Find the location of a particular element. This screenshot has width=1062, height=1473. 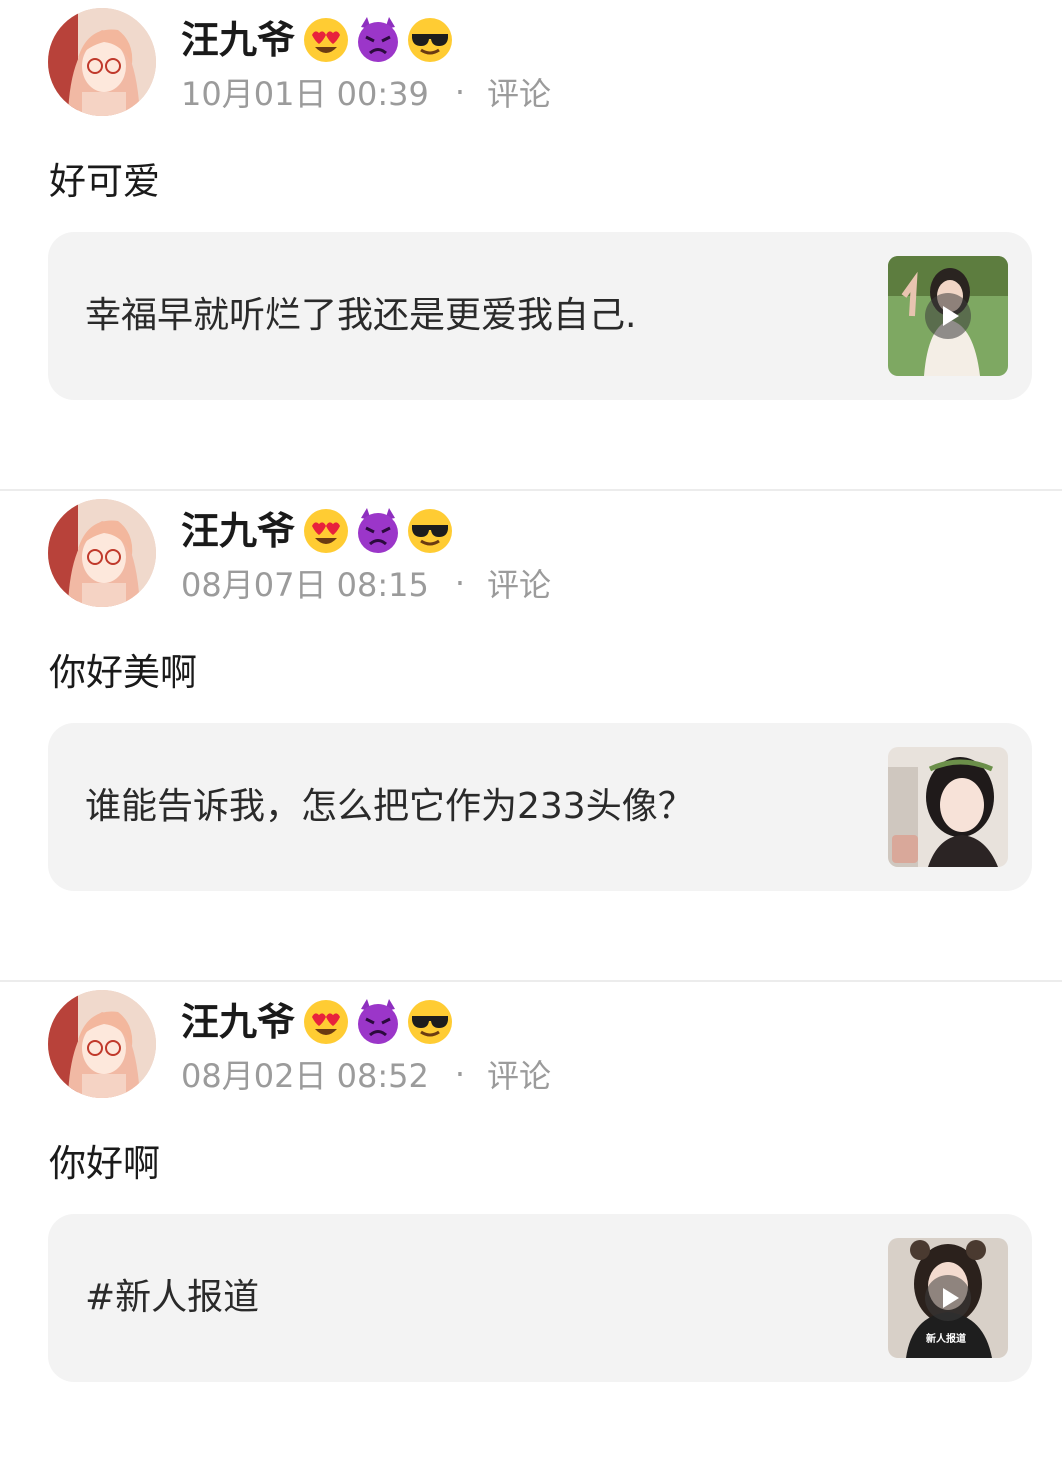

quoted-post-card: 谁能告诉我，怎么把它作为233头像？ is located at coordinates (540, 807).